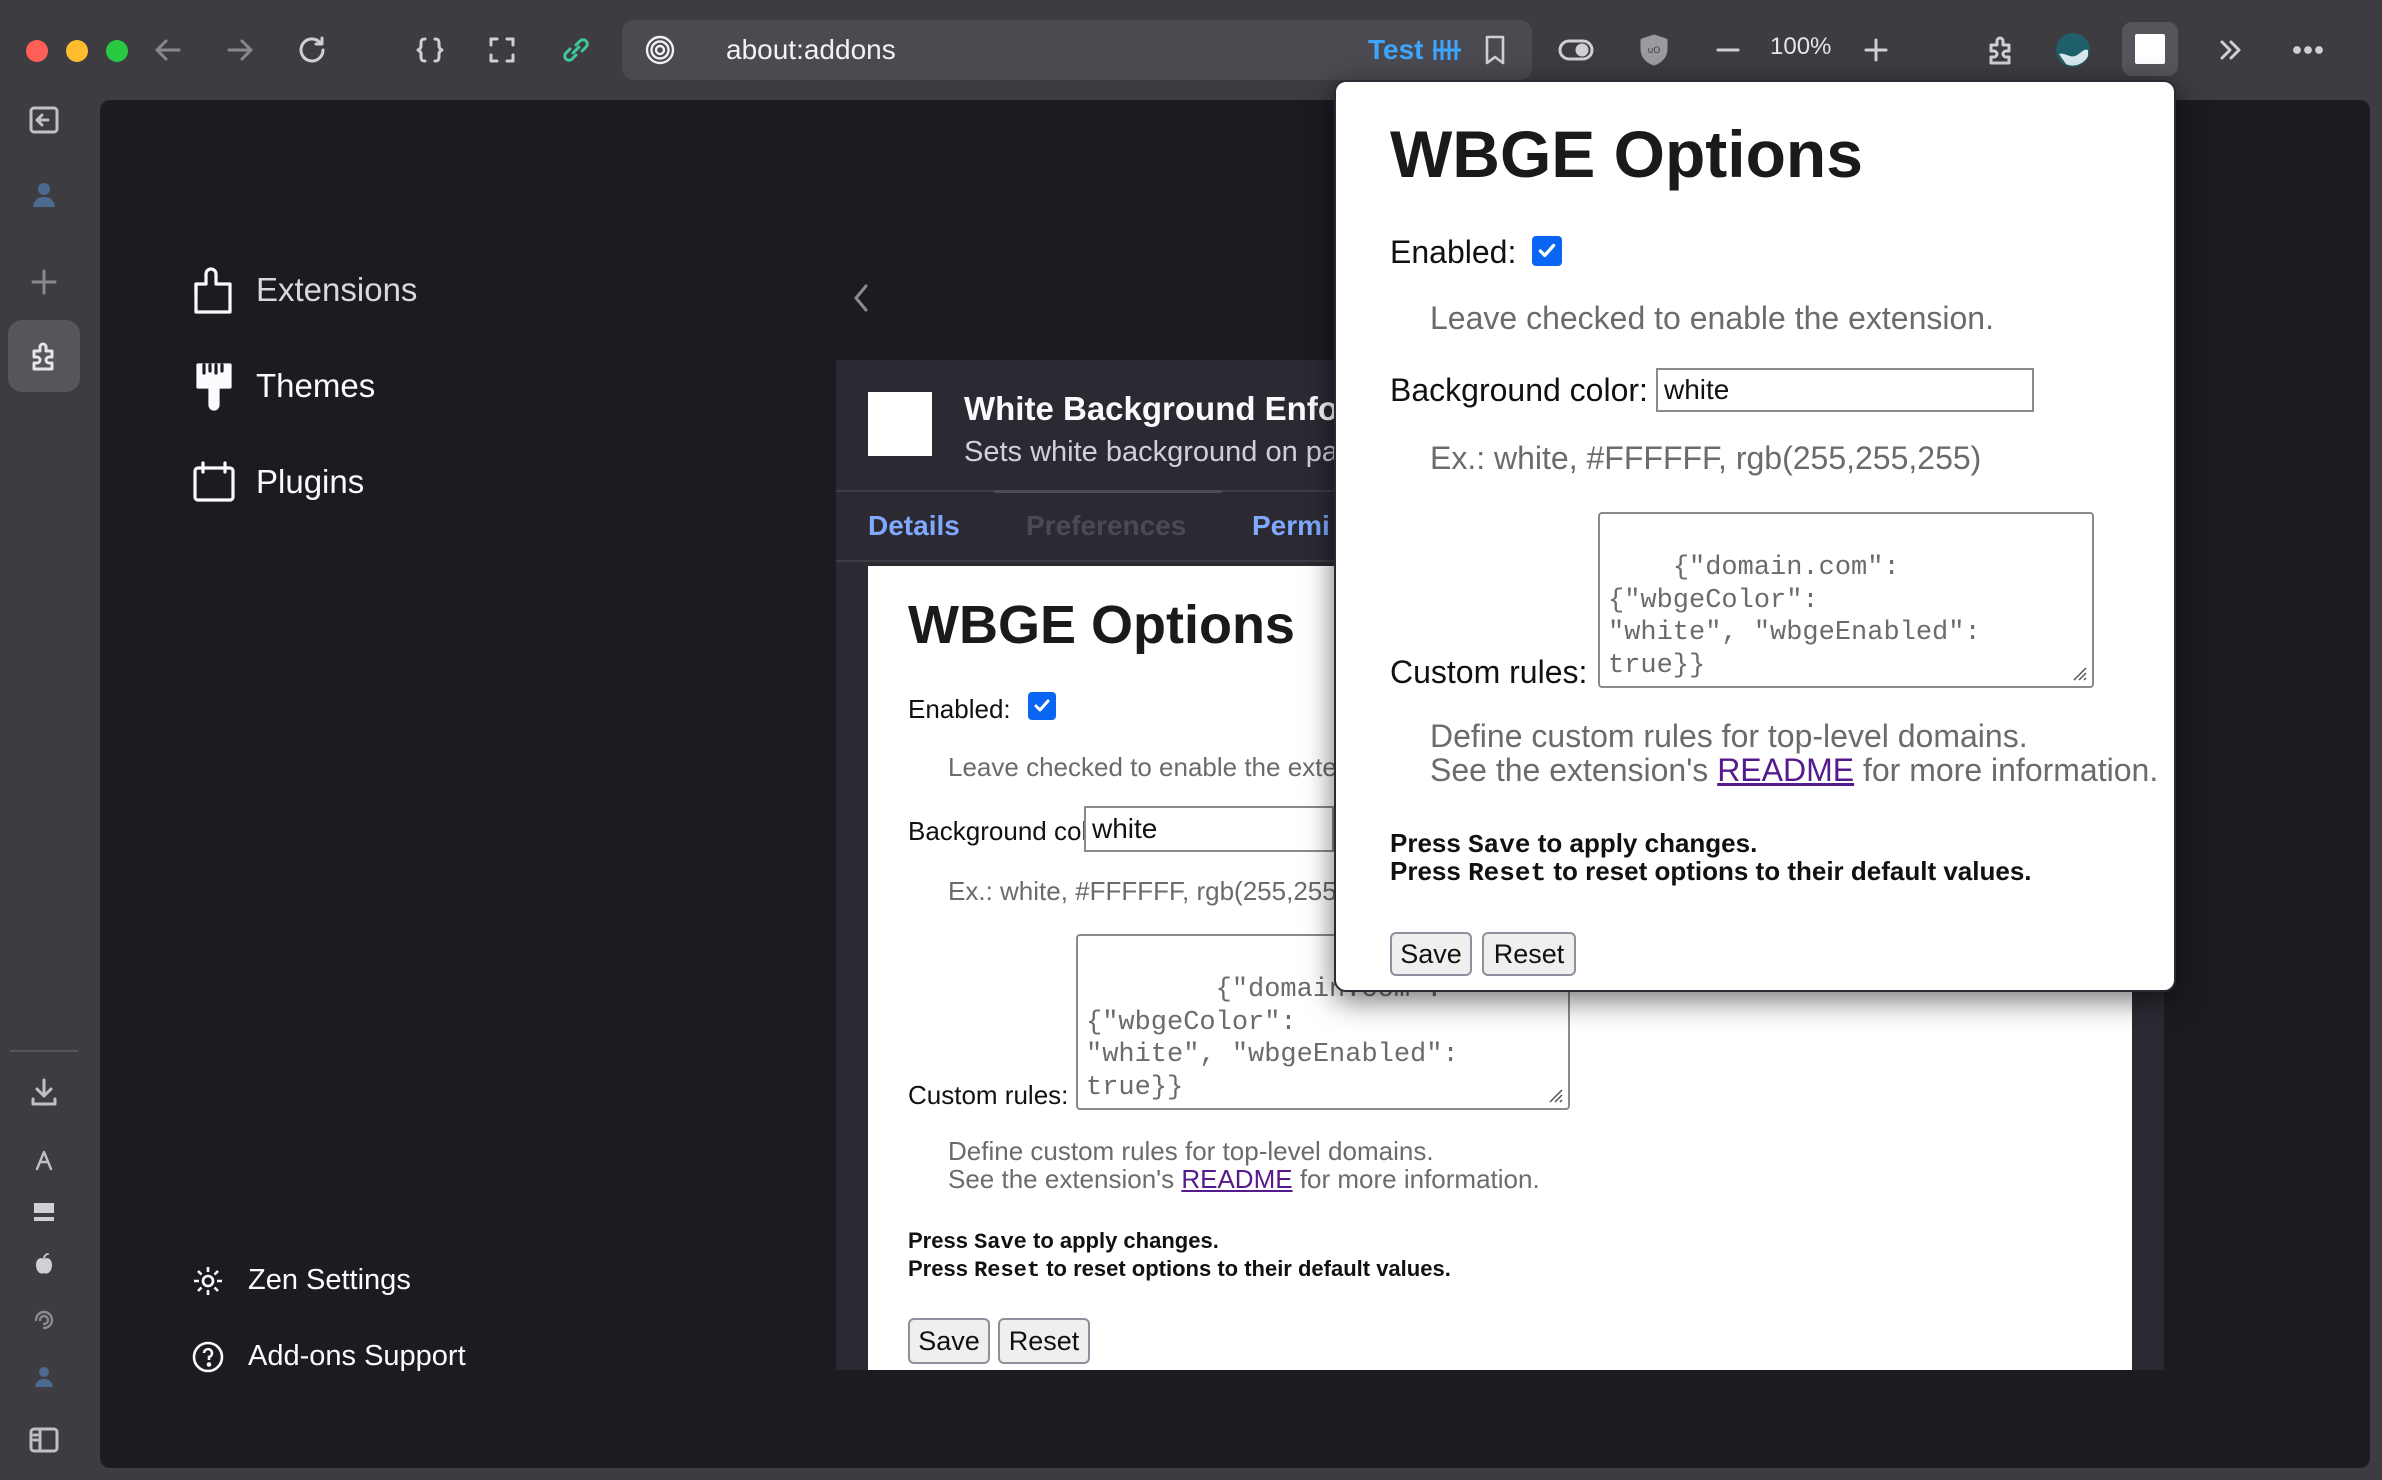 Image resolution: width=2382 pixels, height=1480 pixels. I want to click on zoom-out-button, so click(1728, 50).